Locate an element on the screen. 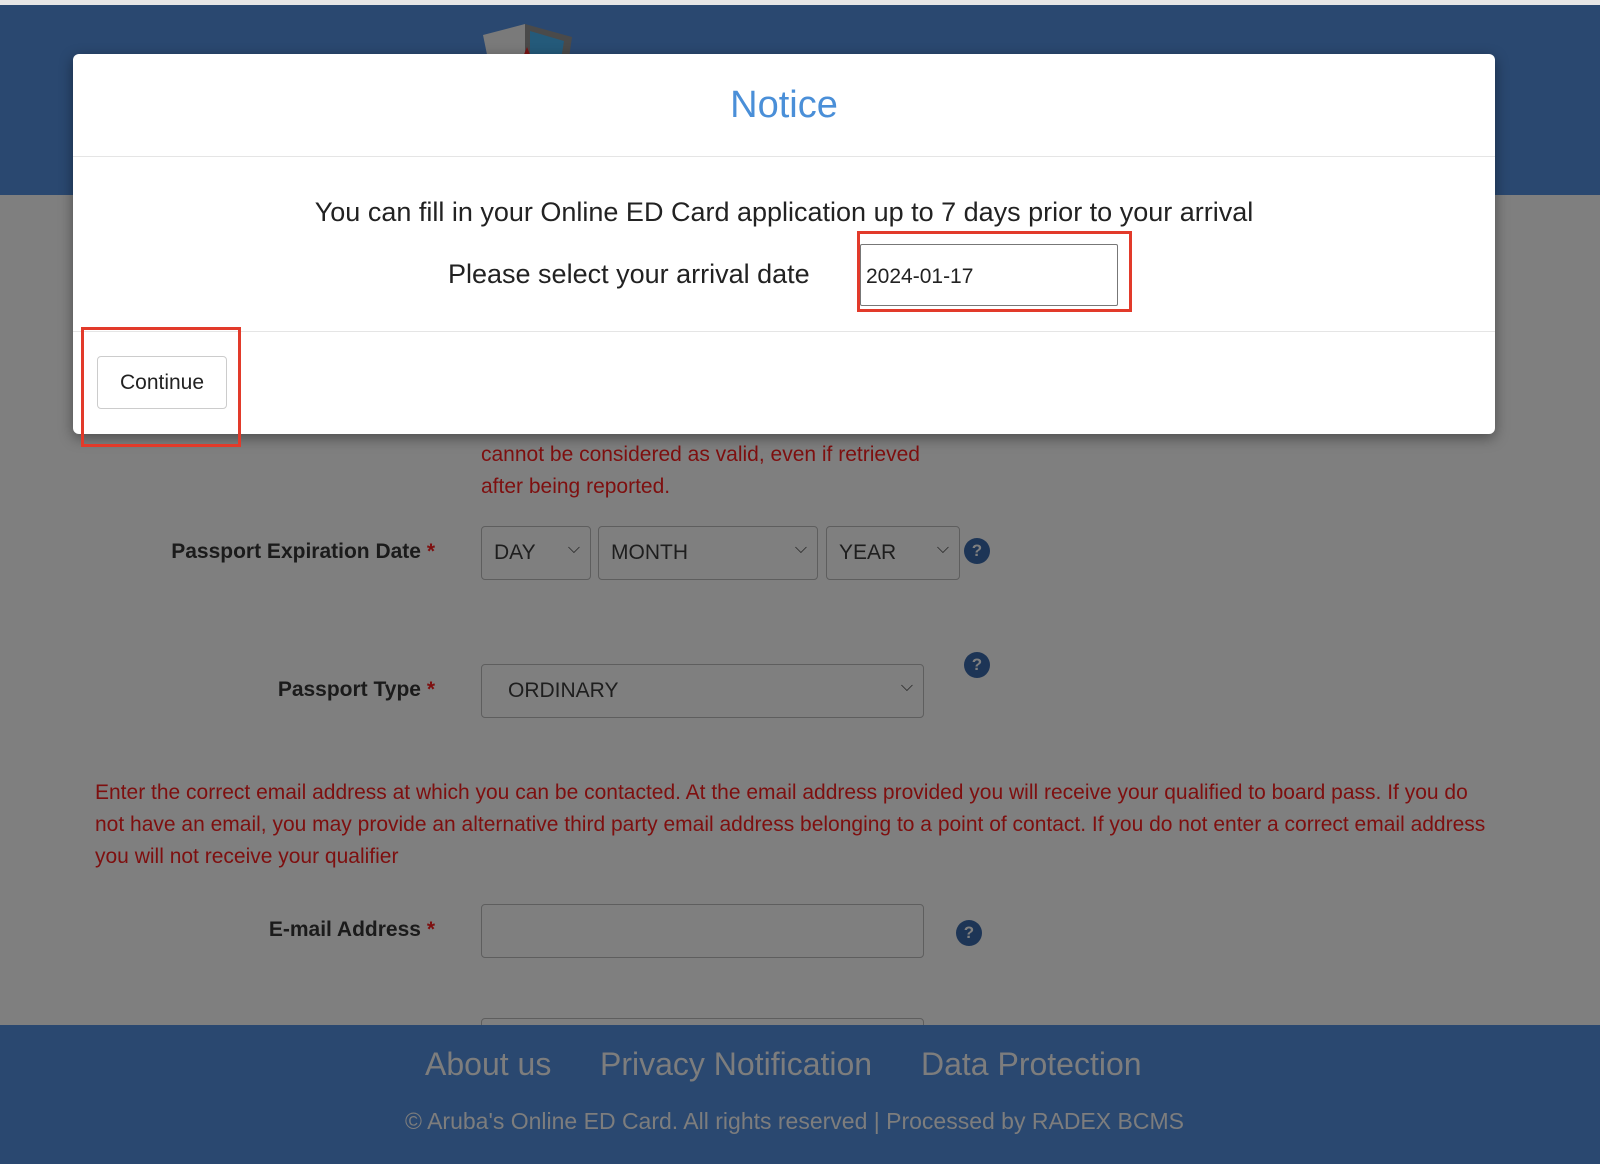 This screenshot has height=1164, width=1600. expiration-year-select: YEAR ⌵ is located at coordinates (893, 553).